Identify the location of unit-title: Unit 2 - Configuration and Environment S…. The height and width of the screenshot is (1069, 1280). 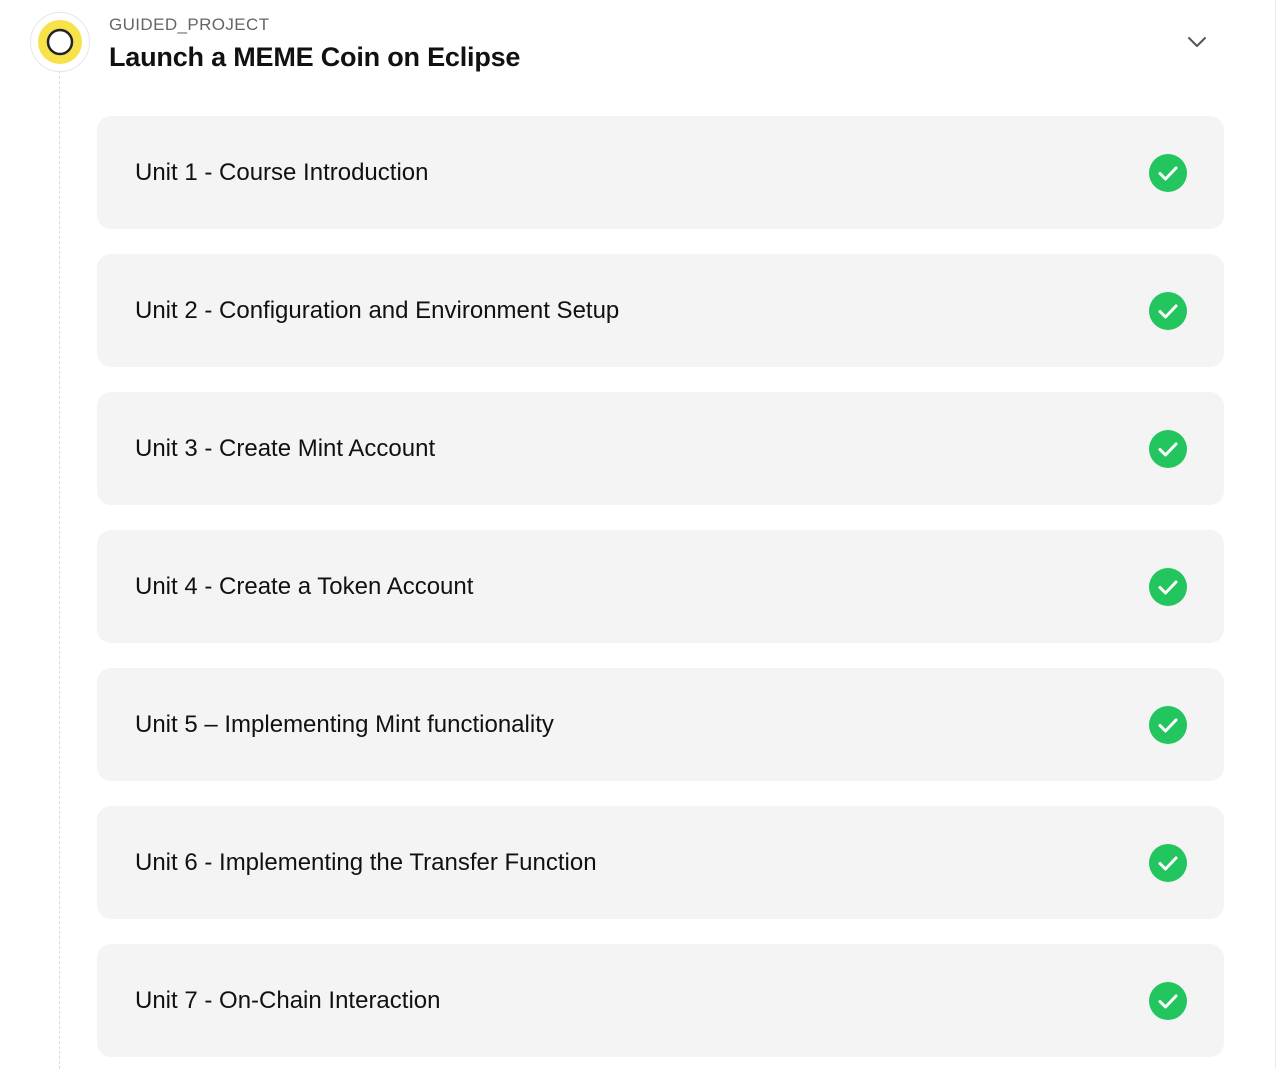
(377, 310).